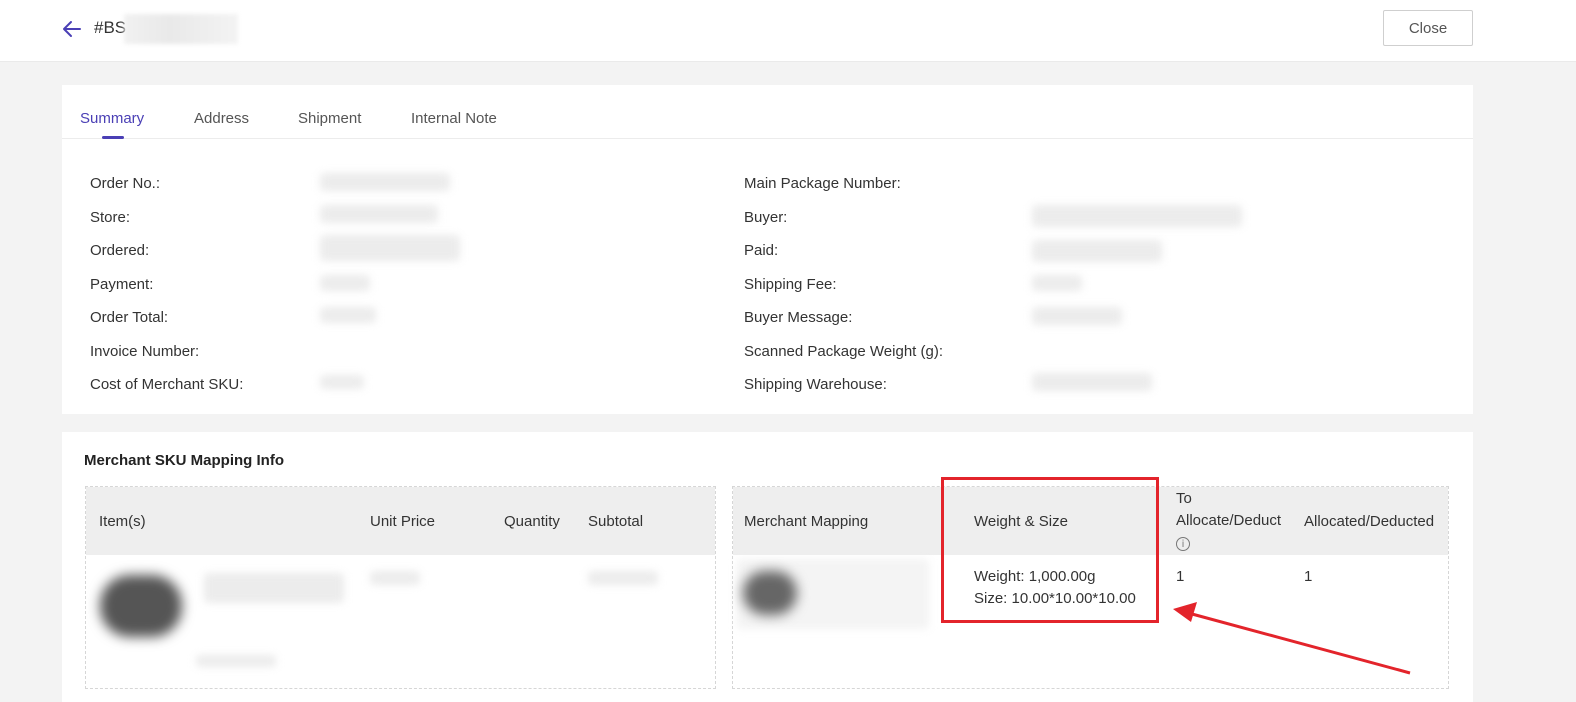  I want to click on column-header-to-allocate-line1: To, so click(1184, 498).